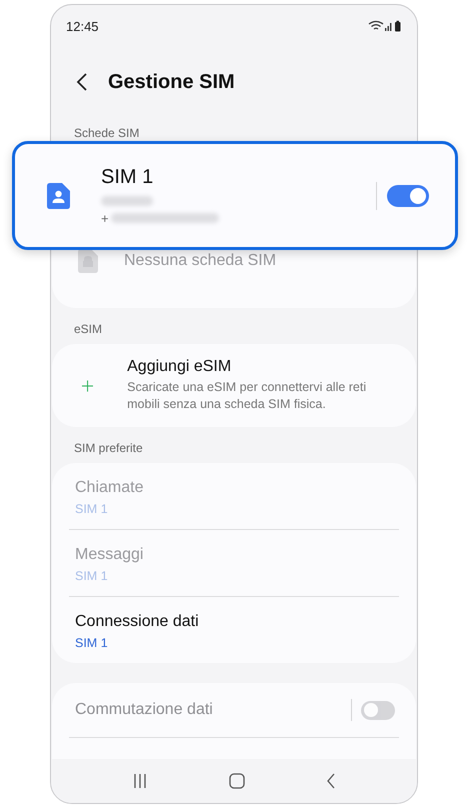  I want to click on section-label: Schede SIM, so click(106, 133).